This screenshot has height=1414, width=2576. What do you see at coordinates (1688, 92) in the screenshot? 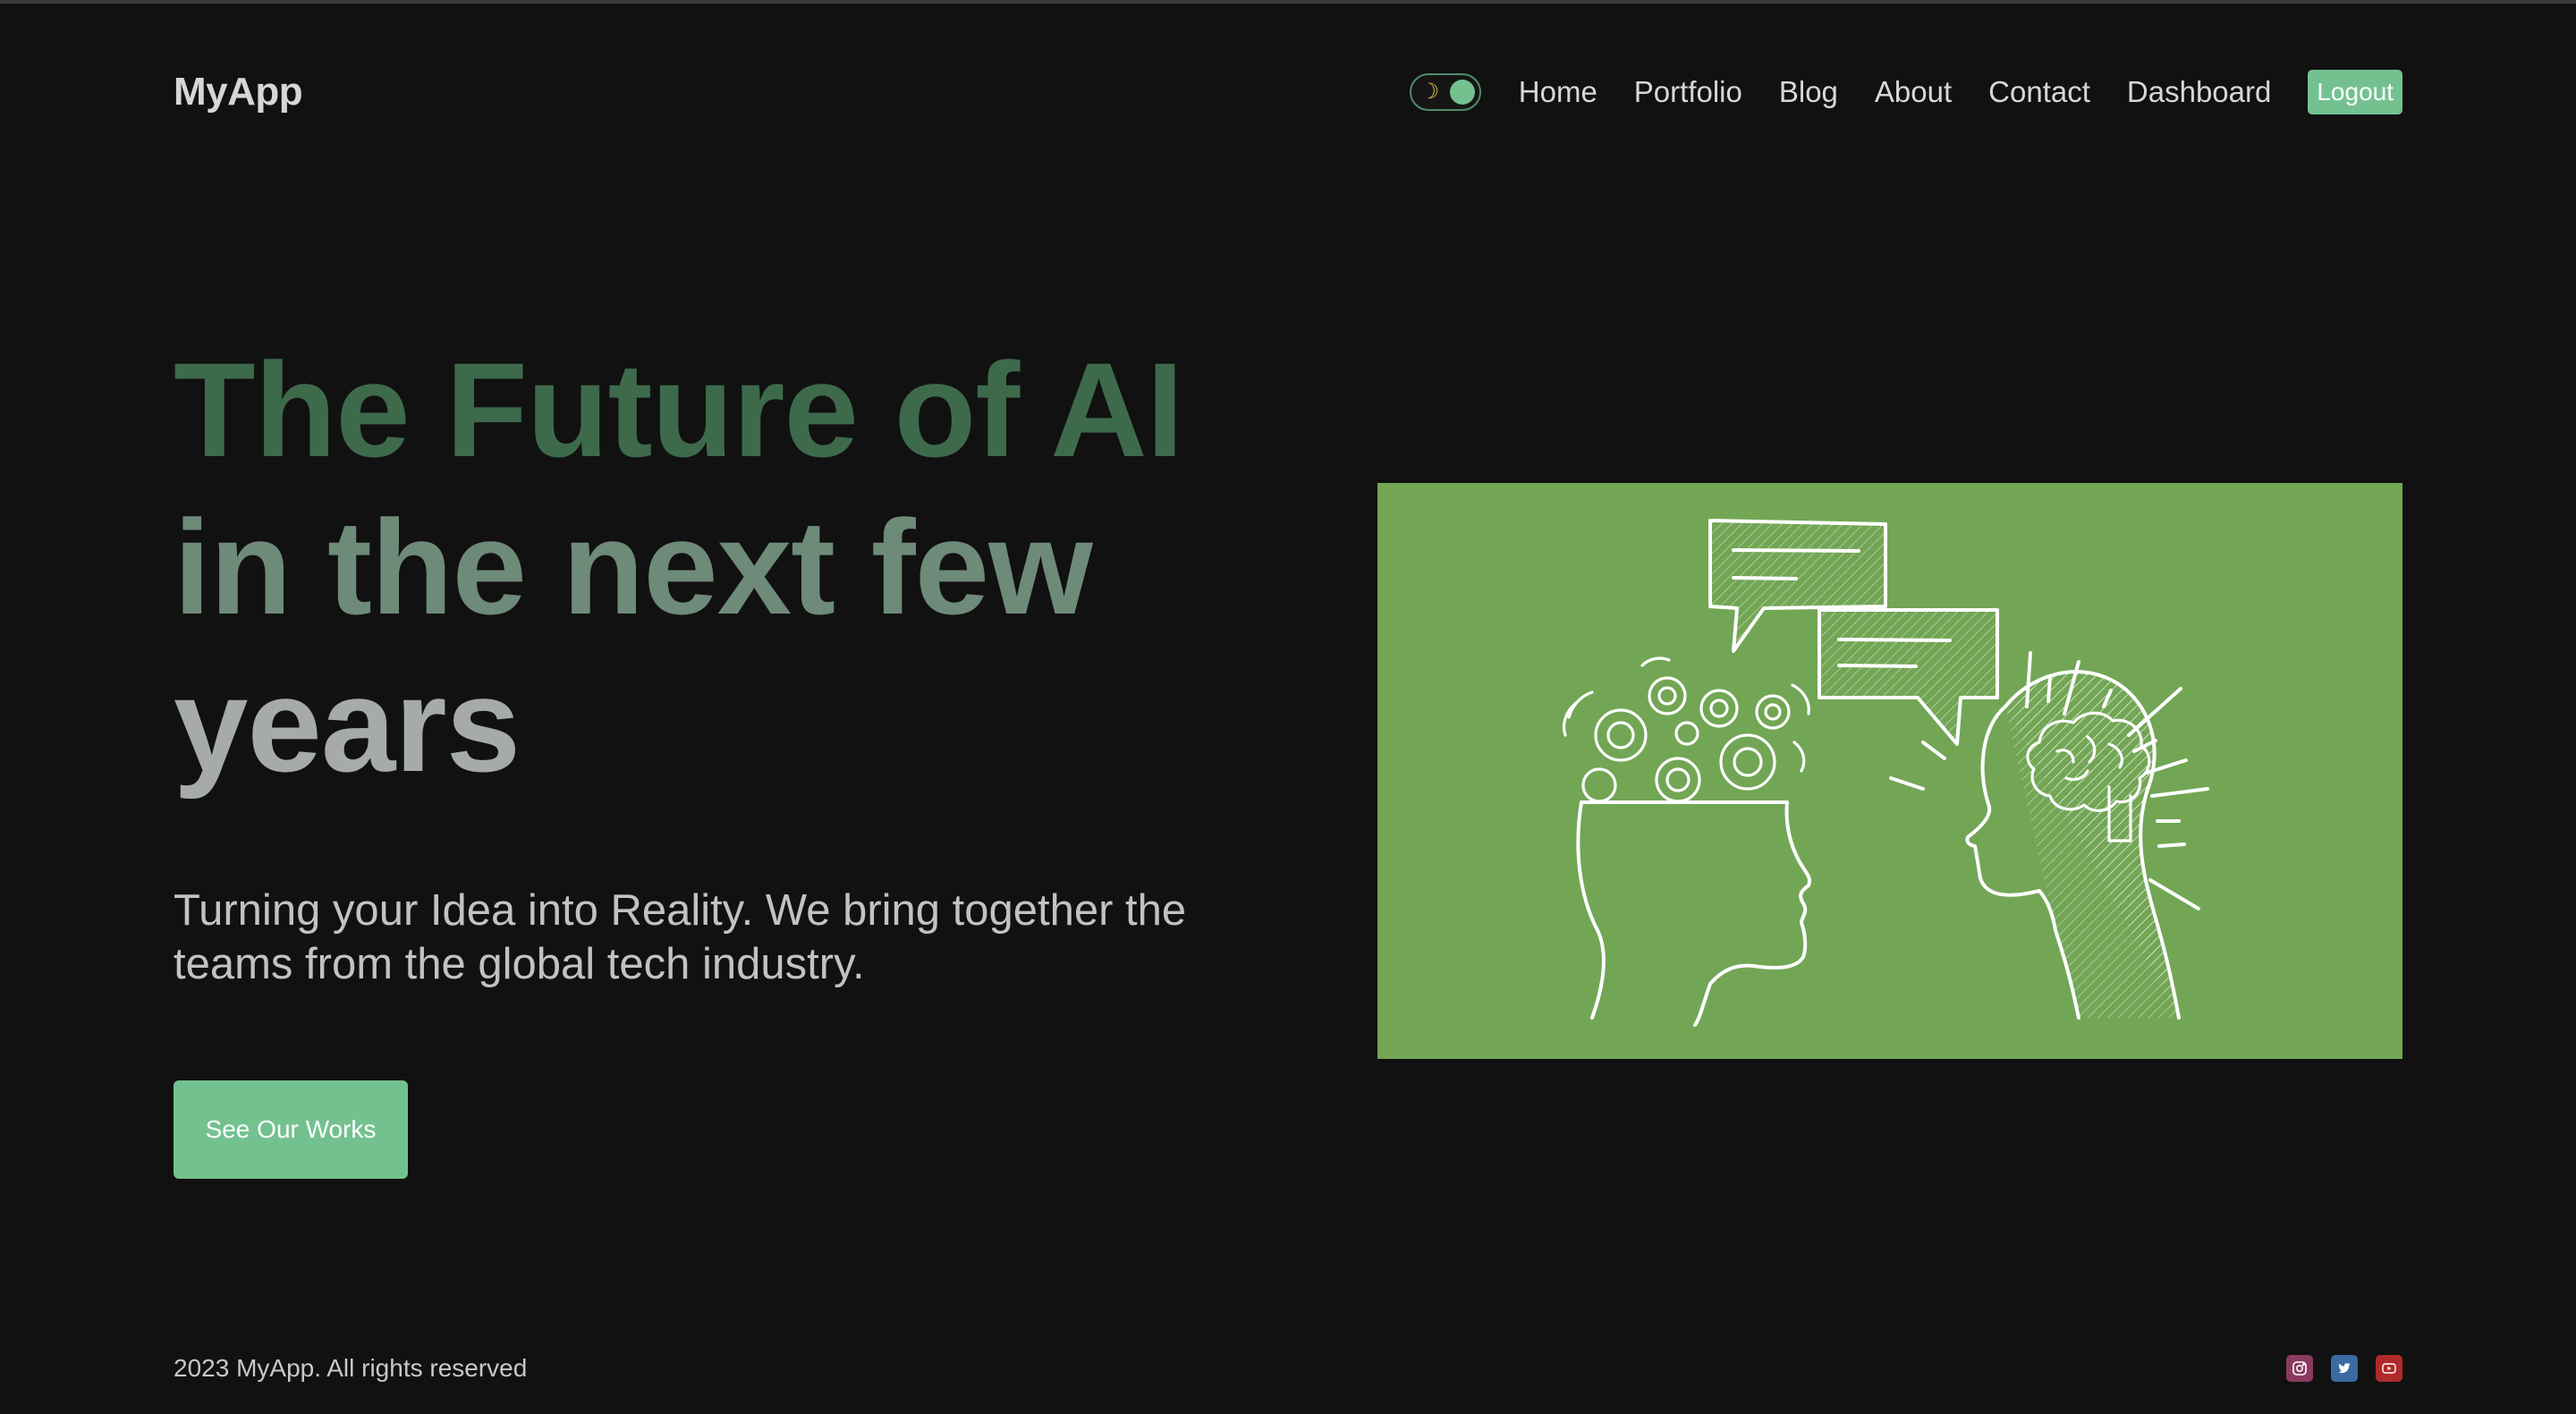
I see `nav-link-portfolio: Portfolio` at bounding box center [1688, 92].